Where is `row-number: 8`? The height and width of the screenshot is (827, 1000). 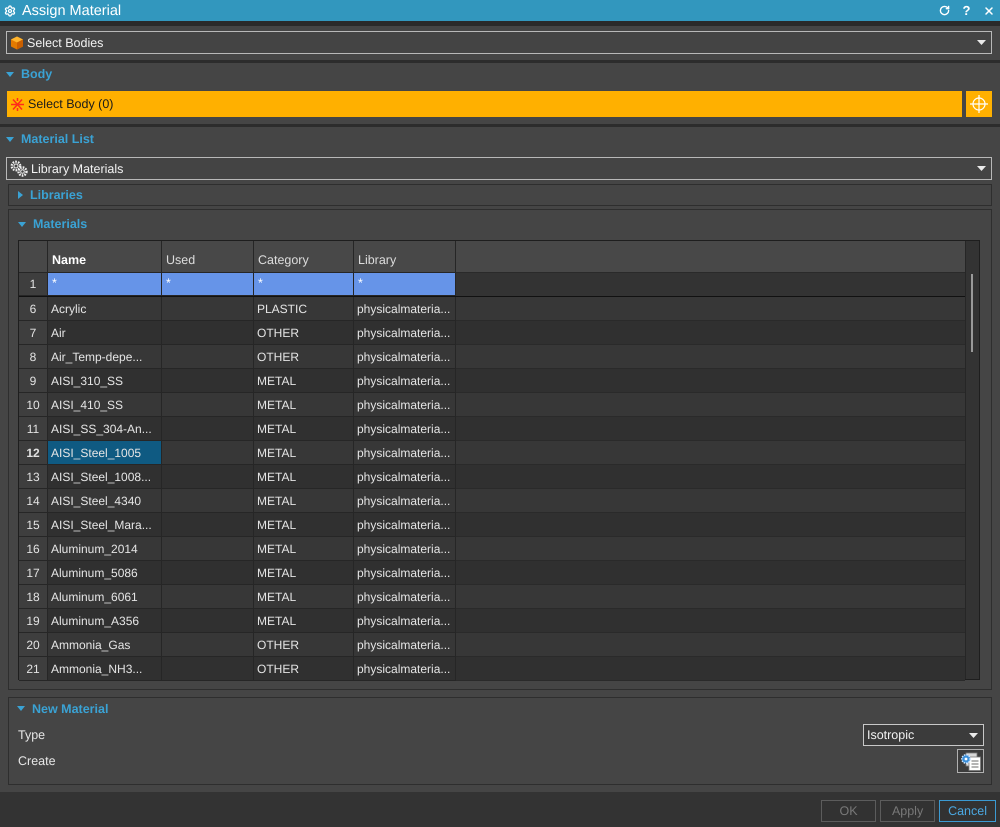 row-number: 8 is located at coordinates (33, 357).